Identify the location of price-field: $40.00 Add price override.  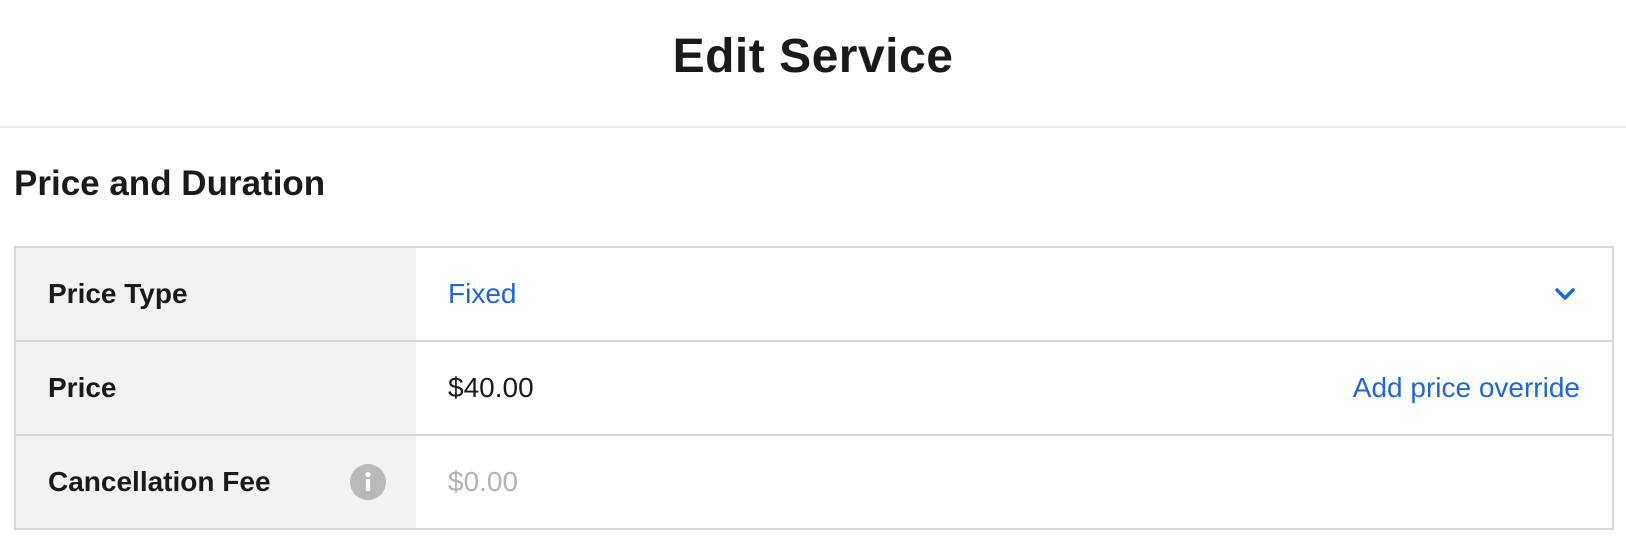
(1014, 388).